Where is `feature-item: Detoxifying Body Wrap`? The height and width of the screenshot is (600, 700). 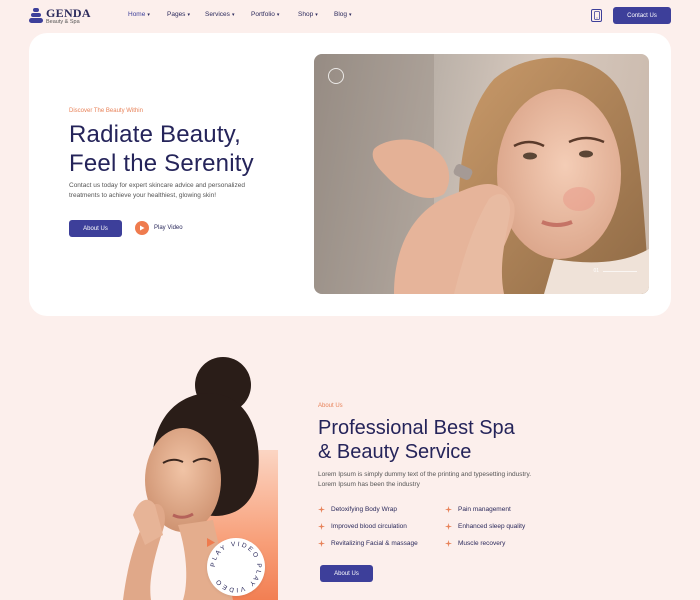 feature-item: Detoxifying Body Wrap is located at coordinates (381, 509).